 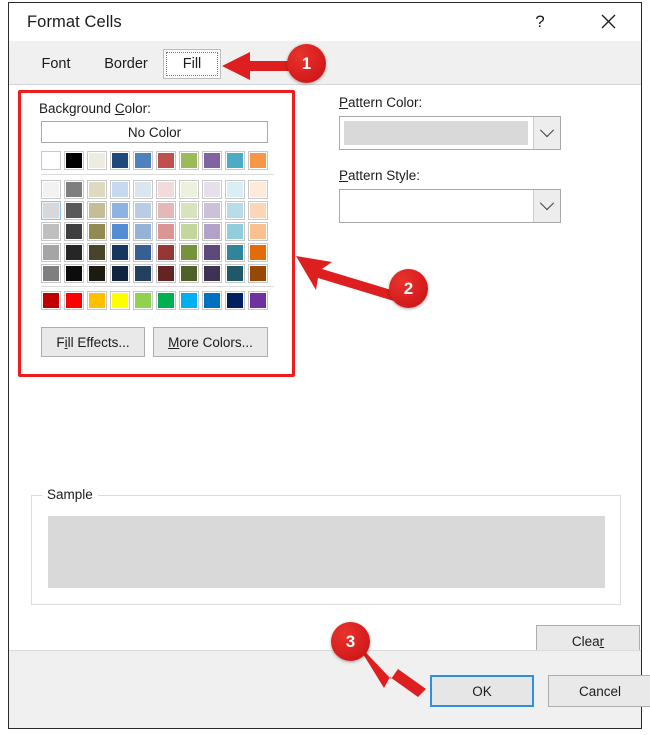 I want to click on color-swatch-grid, so click(x=159, y=231).